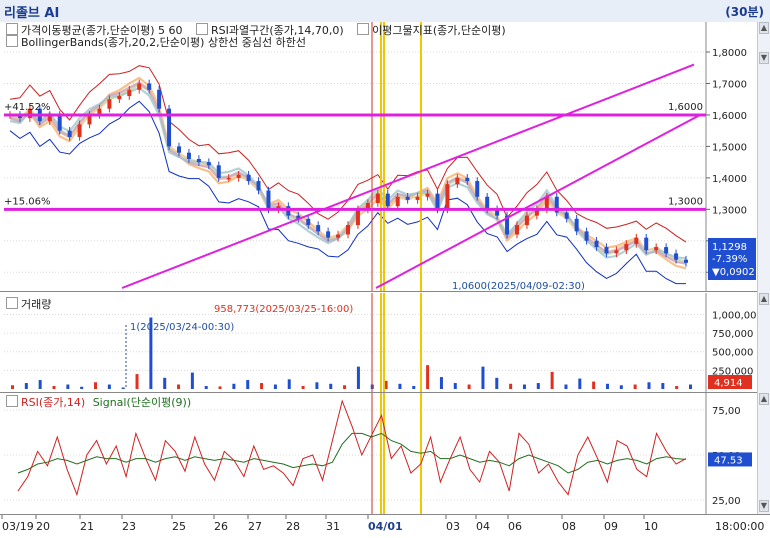  I want to click on x-tick-label: 10, so click(651, 526).